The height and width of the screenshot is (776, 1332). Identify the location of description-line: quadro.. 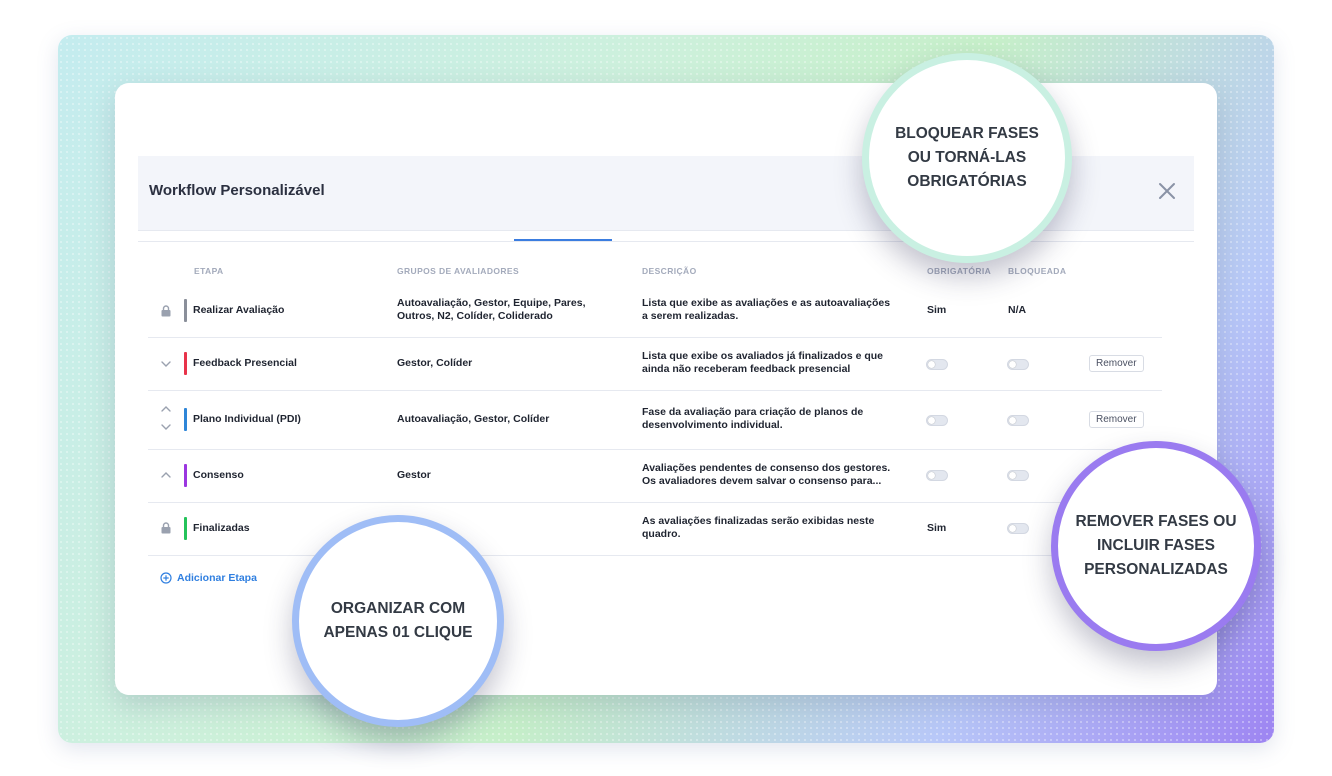
(661, 534).